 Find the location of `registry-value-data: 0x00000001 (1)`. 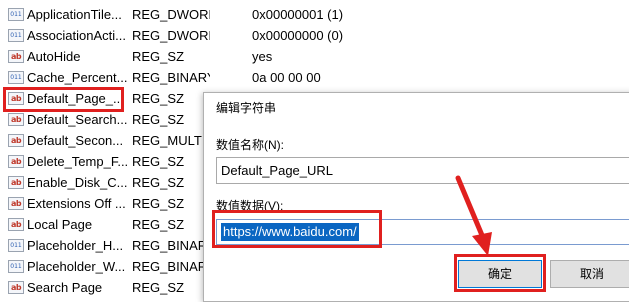

registry-value-data: 0x00000001 (1) is located at coordinates (298, 14).